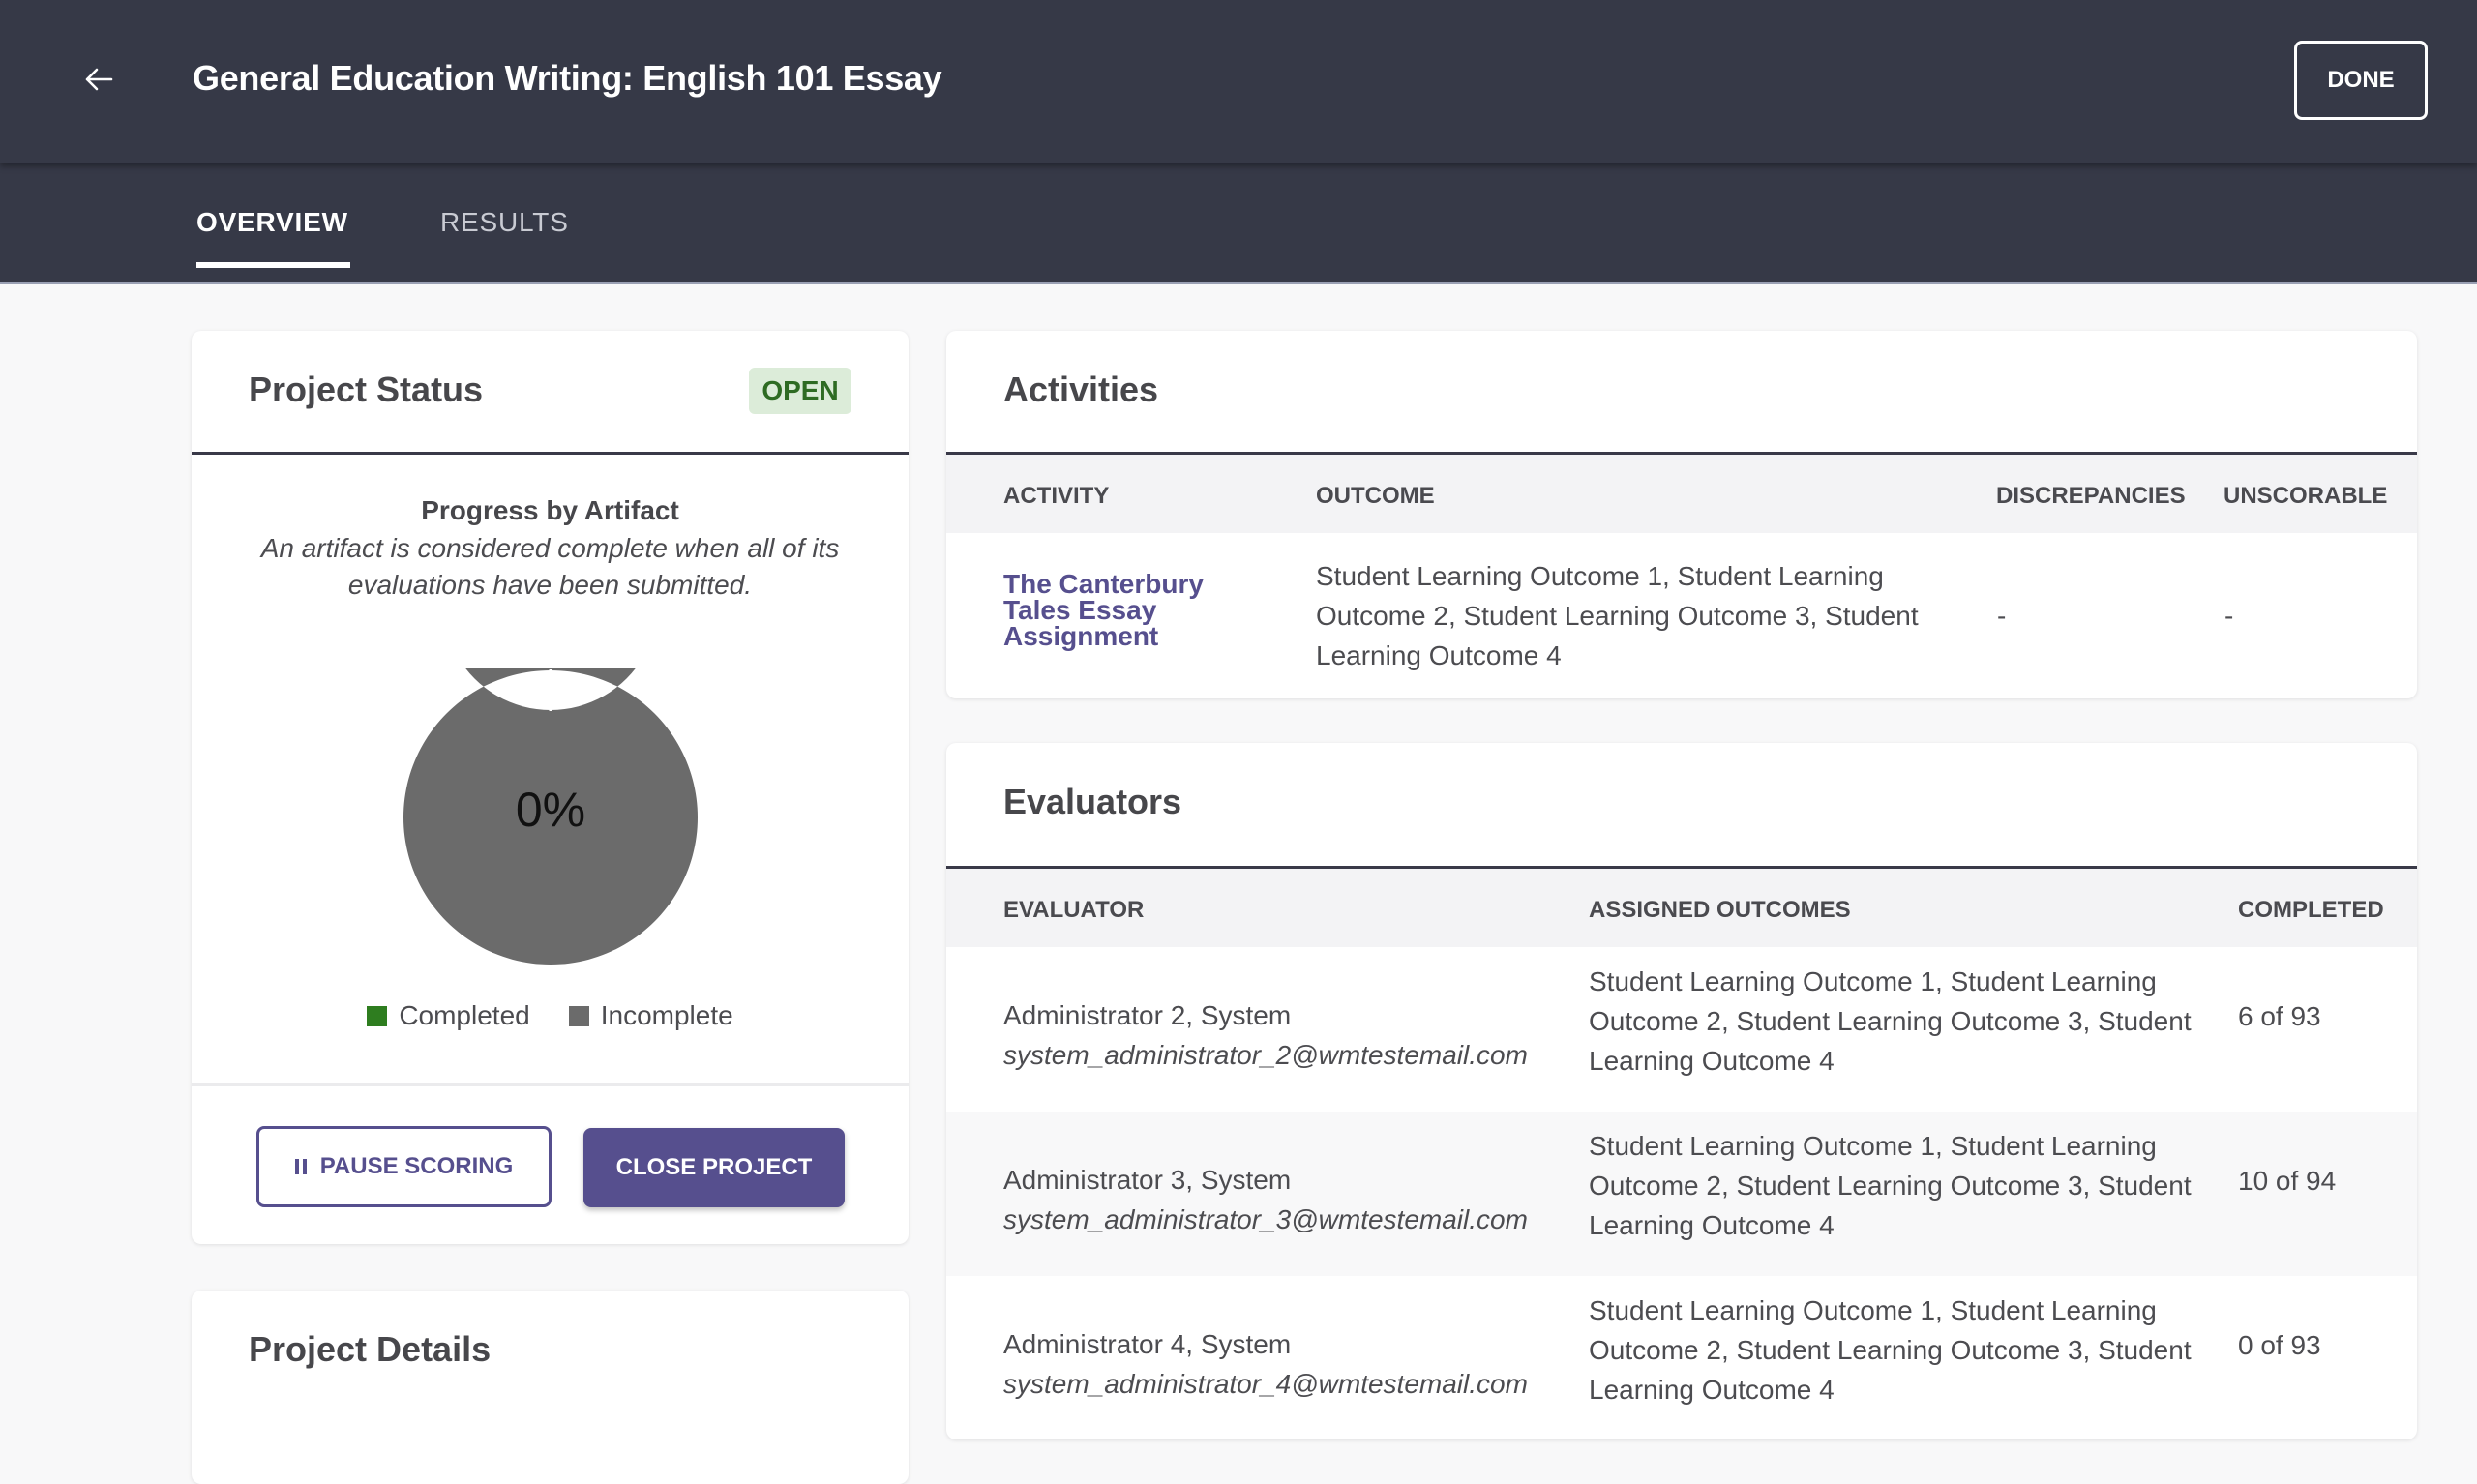 The height and width of the screenshot is (1484, 2477). I want to click on legend-label-completed: Completed, so click(464, 1015).